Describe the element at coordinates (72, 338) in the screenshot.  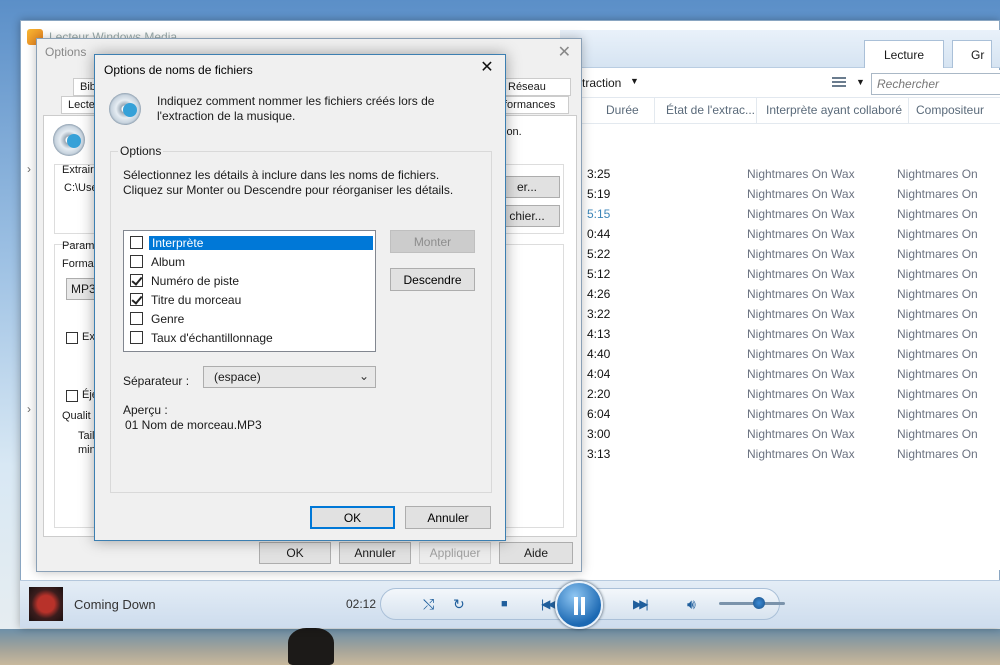
I see `copy-protect-checkbox` at that location.